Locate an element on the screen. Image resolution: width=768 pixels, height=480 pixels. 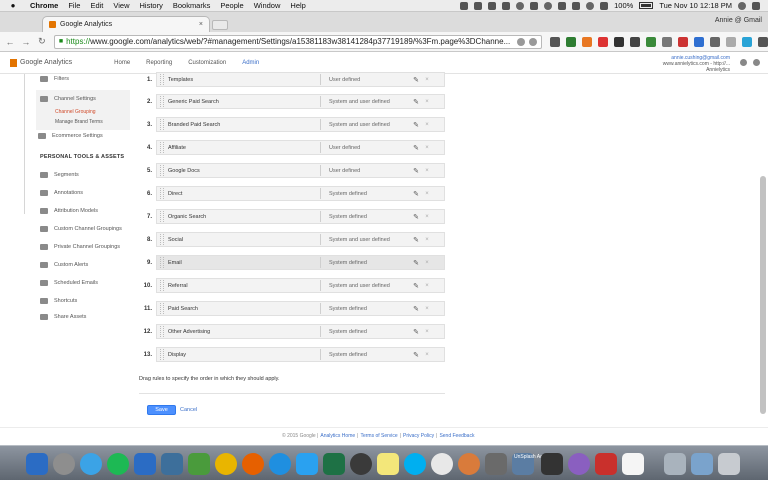
firefox-icon is located at coordinates (253, 464).